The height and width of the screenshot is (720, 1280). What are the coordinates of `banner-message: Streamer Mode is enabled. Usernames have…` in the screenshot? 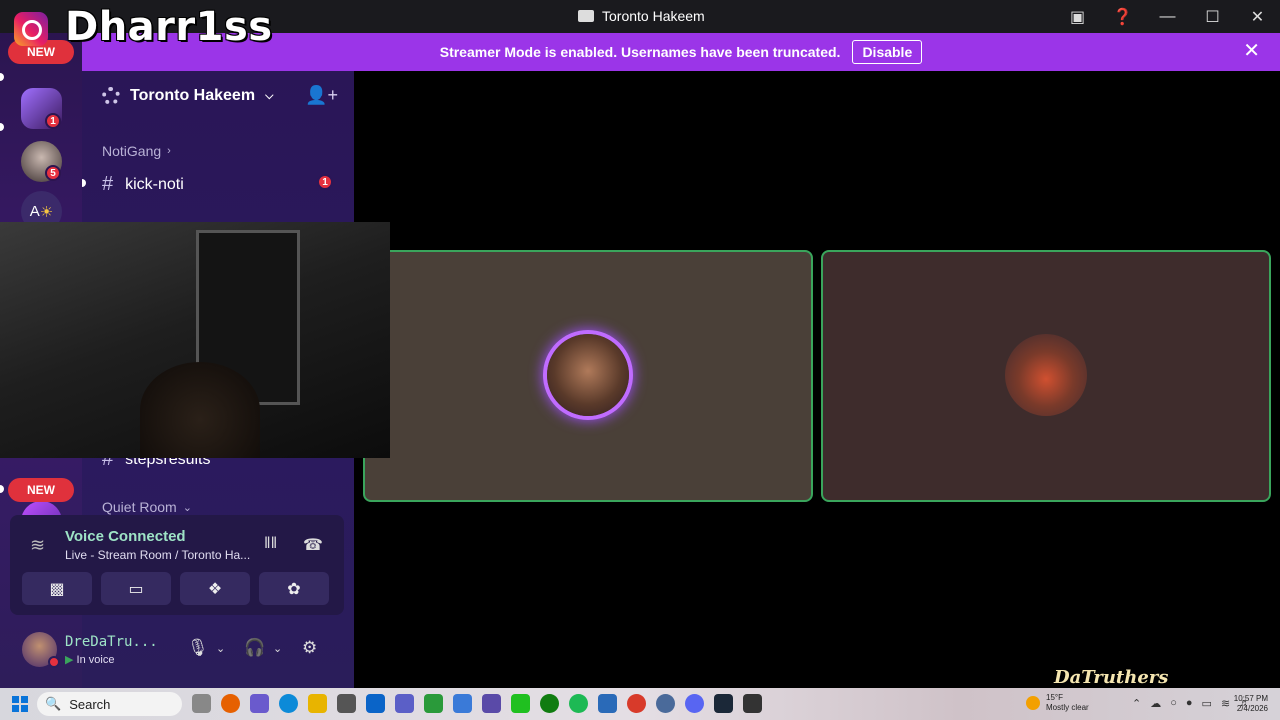 It's located at (640, 52).